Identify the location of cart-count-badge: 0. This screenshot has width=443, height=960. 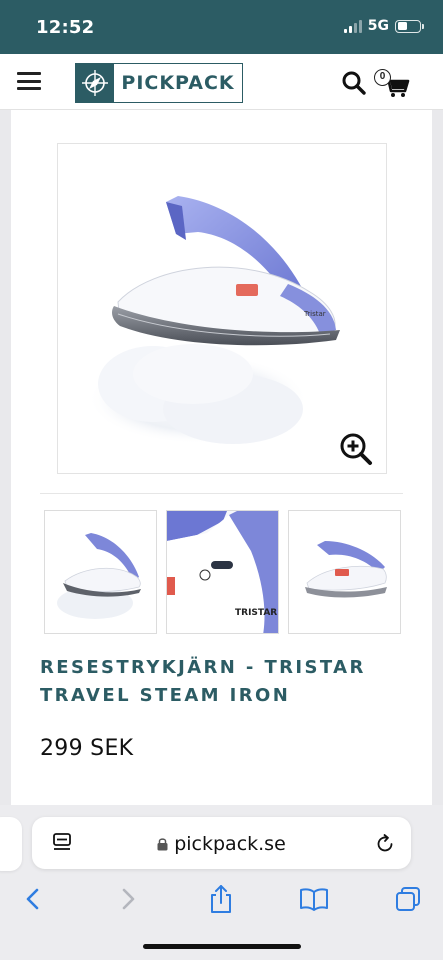
(382, 77).